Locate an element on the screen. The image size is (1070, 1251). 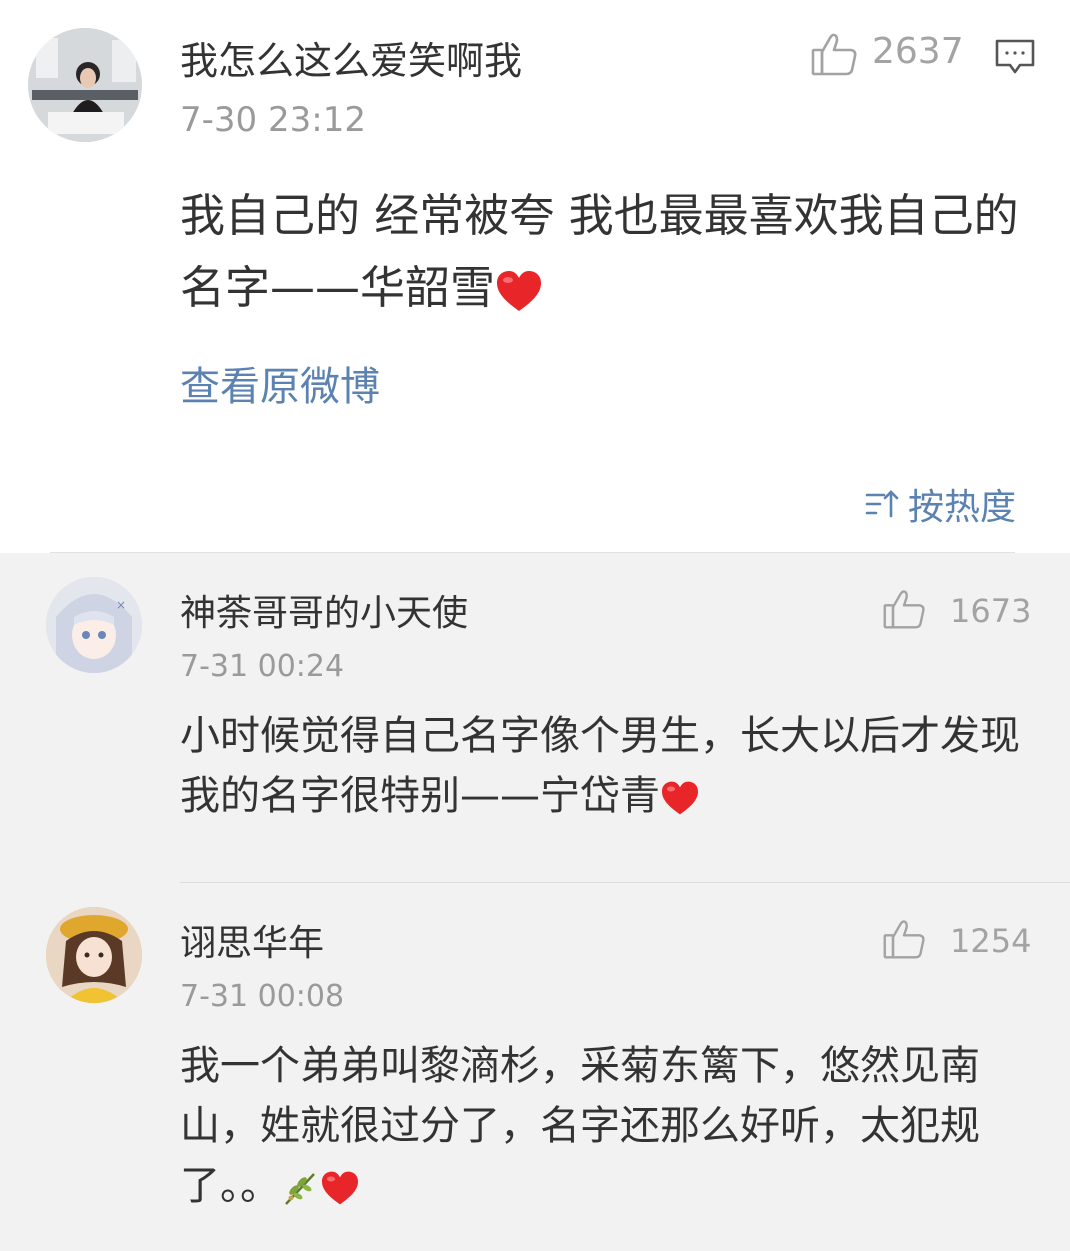
comment-author: 我怎么这么爱笑啊我 is located at coordinates (351, 57).